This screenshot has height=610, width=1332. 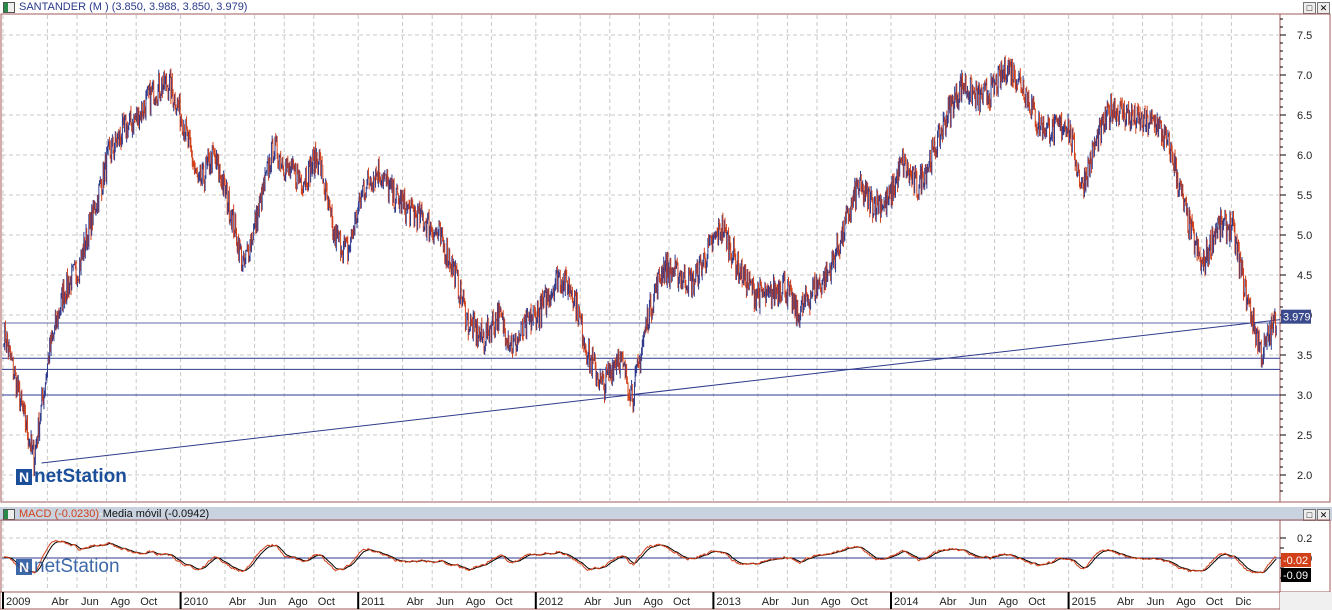 What do you see at coordinates (18, 602) in the screenshot?
I see `x-tick-label: 2009` at bounding box center [18, 602].